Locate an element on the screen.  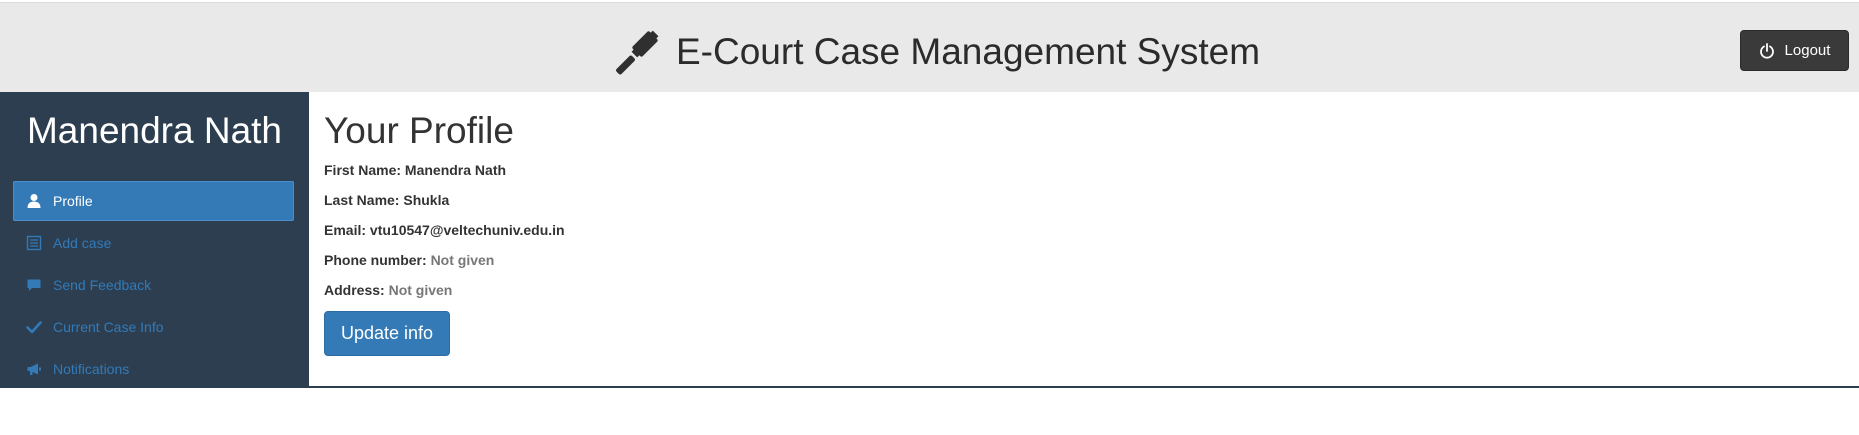
address-label: Address: is located at coordinates (354, 290).